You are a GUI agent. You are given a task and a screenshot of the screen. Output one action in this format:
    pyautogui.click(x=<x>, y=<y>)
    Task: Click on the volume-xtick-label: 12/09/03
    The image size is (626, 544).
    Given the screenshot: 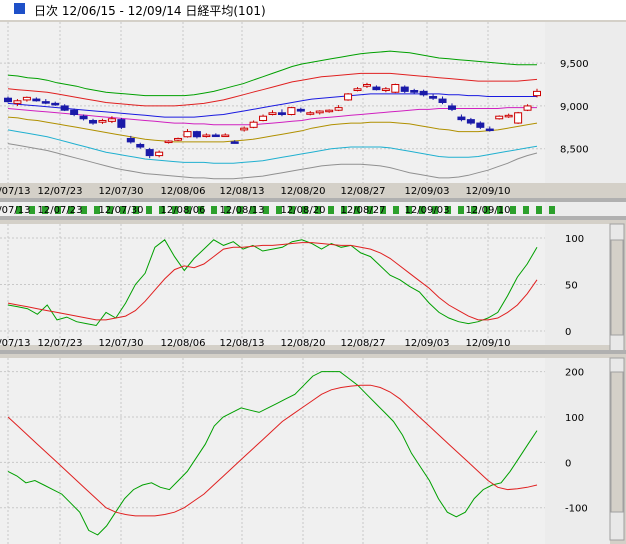 What is the action you would take?
    pyautogui.click(x=427, y=210)
    